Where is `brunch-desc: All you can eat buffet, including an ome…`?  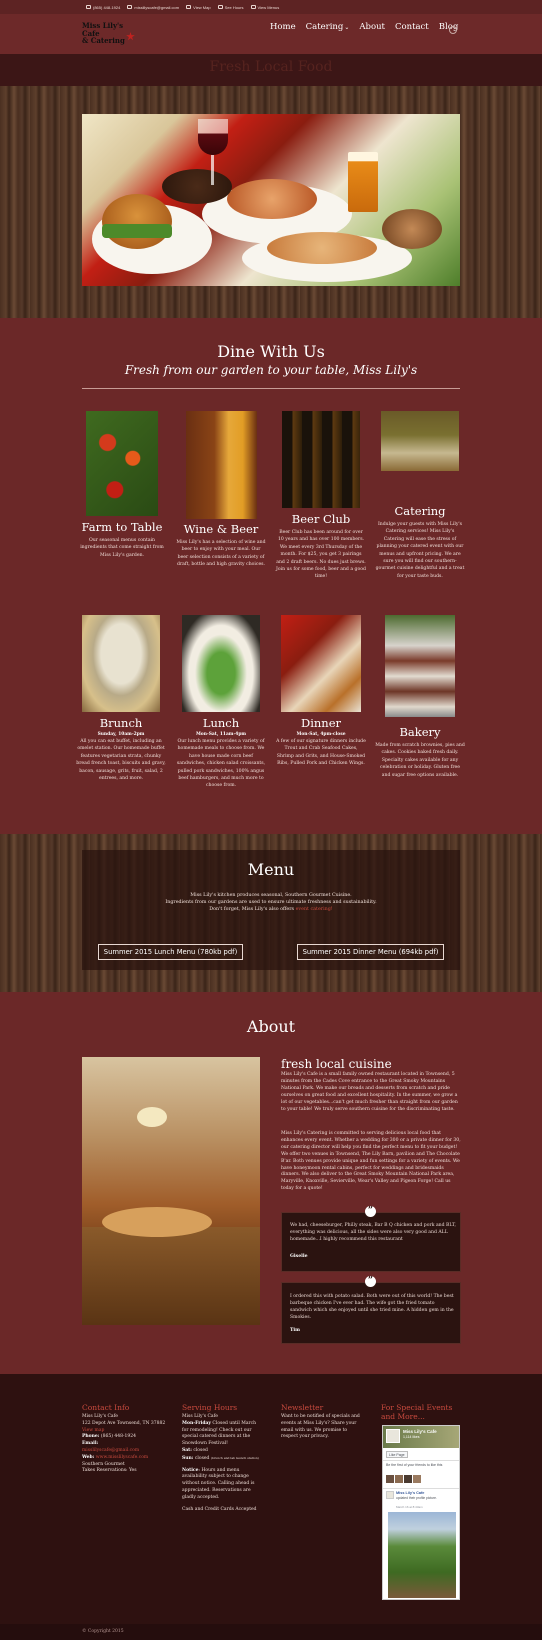
brunch-desc: All you can eat buffet, including an ome… is located at coordinates (121, 760).